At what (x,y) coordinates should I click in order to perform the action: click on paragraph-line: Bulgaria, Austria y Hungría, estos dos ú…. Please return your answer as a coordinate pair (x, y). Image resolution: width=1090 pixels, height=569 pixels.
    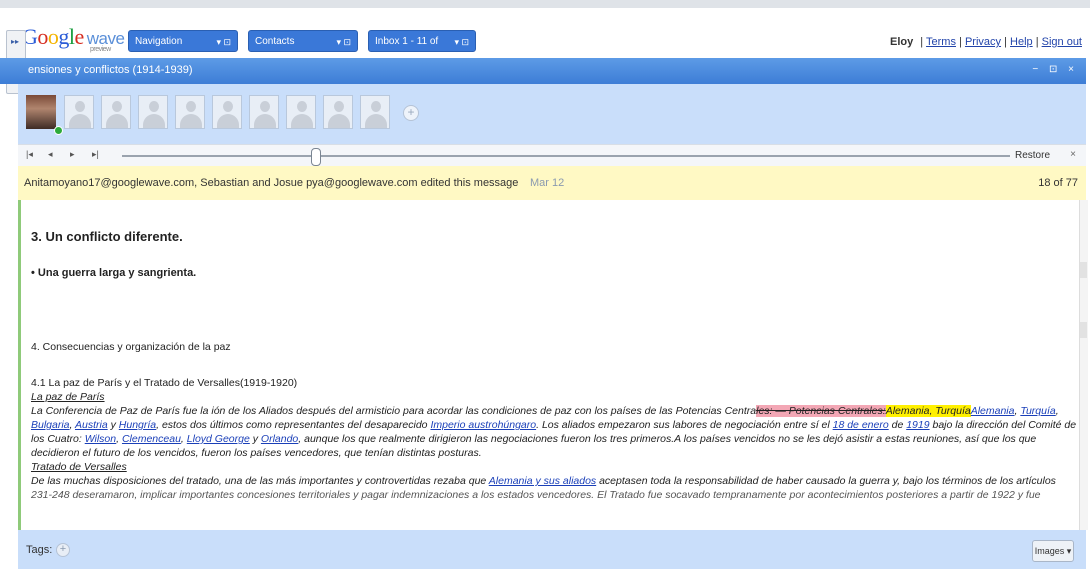
    Looking at the image, I should click on (554, 425).